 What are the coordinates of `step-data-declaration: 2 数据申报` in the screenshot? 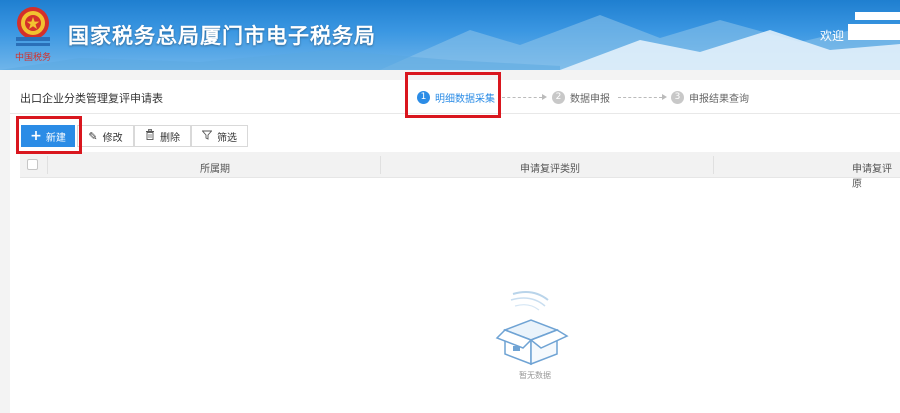 It's located at (581, 97).